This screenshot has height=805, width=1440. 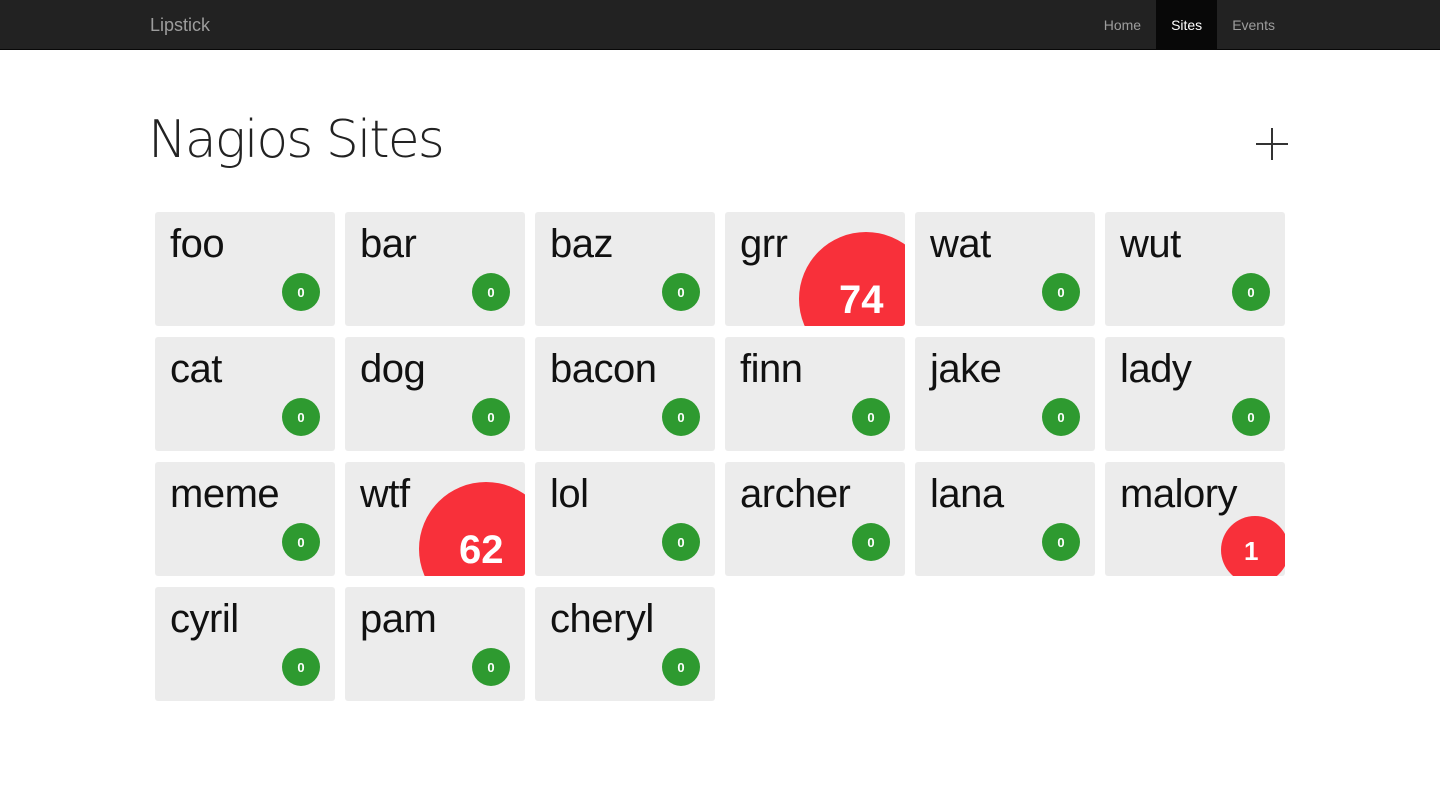 I want to click on navbar: Lipstick Home Sites Events, so click(x=720, y=25).